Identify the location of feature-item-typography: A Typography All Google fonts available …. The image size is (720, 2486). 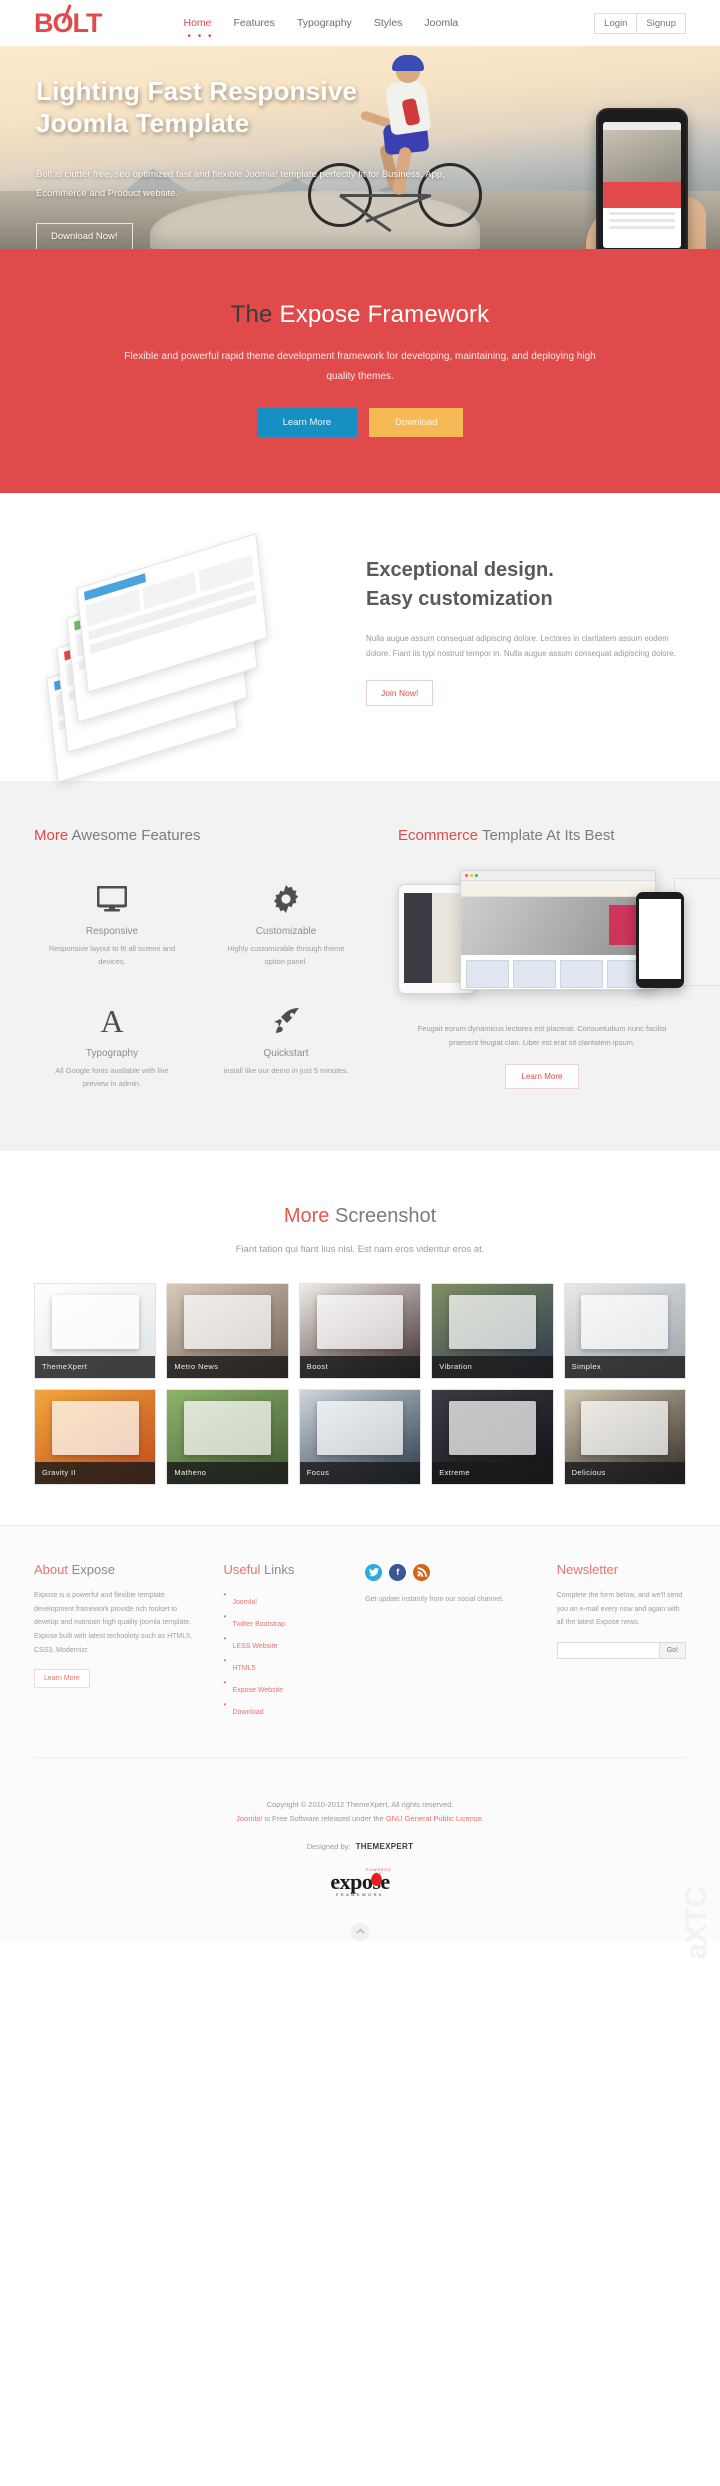
(112, 1046).